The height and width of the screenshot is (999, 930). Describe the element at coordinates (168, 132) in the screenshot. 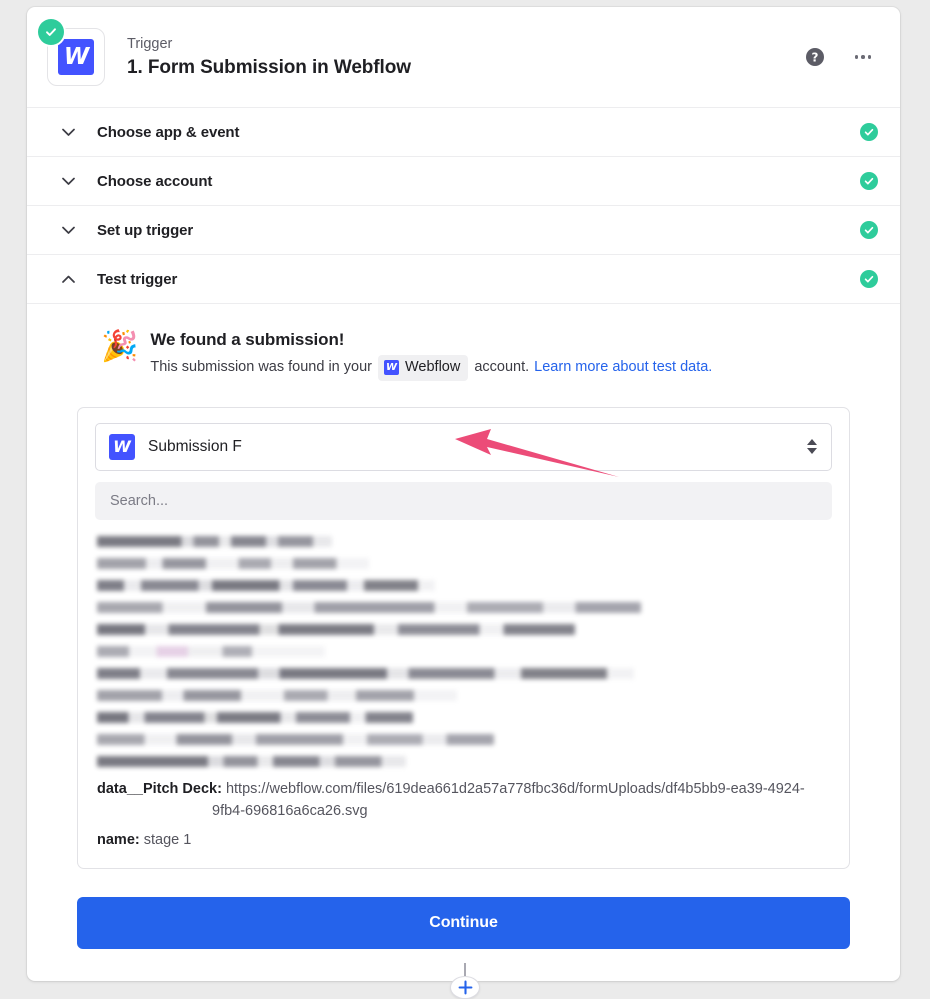

I see `section-label: Choose app & event` at that location.